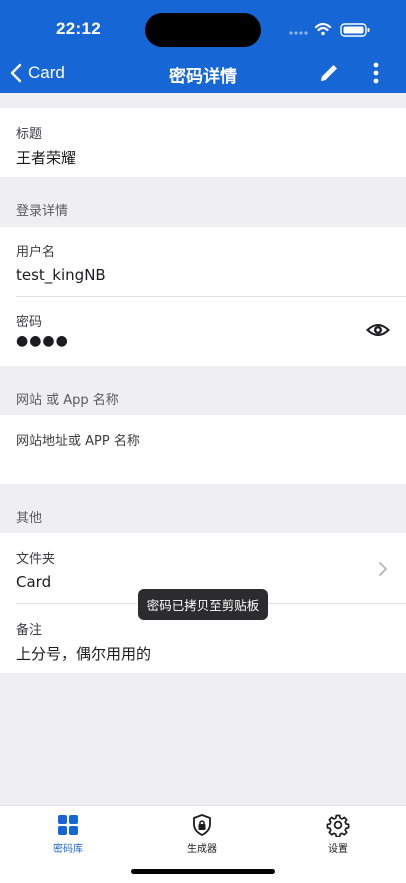 The width and height of the screenshot is (406, 883). What do you see at coordinates (202, 849) in the screenshot?
I see `tab-label: 生成器` at bounding box center [202, 849].